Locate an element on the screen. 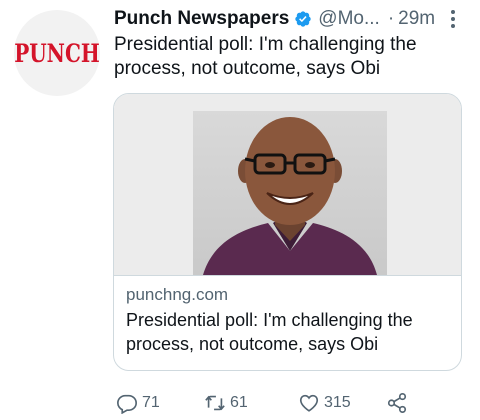  punch-logo: PUNCH is located at coordinates (57, 53).